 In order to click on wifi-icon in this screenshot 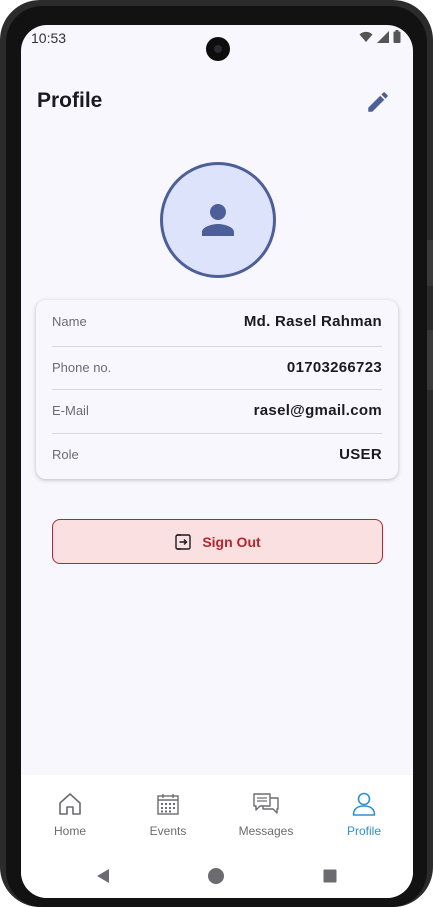, I will do `click(366, 36)`.